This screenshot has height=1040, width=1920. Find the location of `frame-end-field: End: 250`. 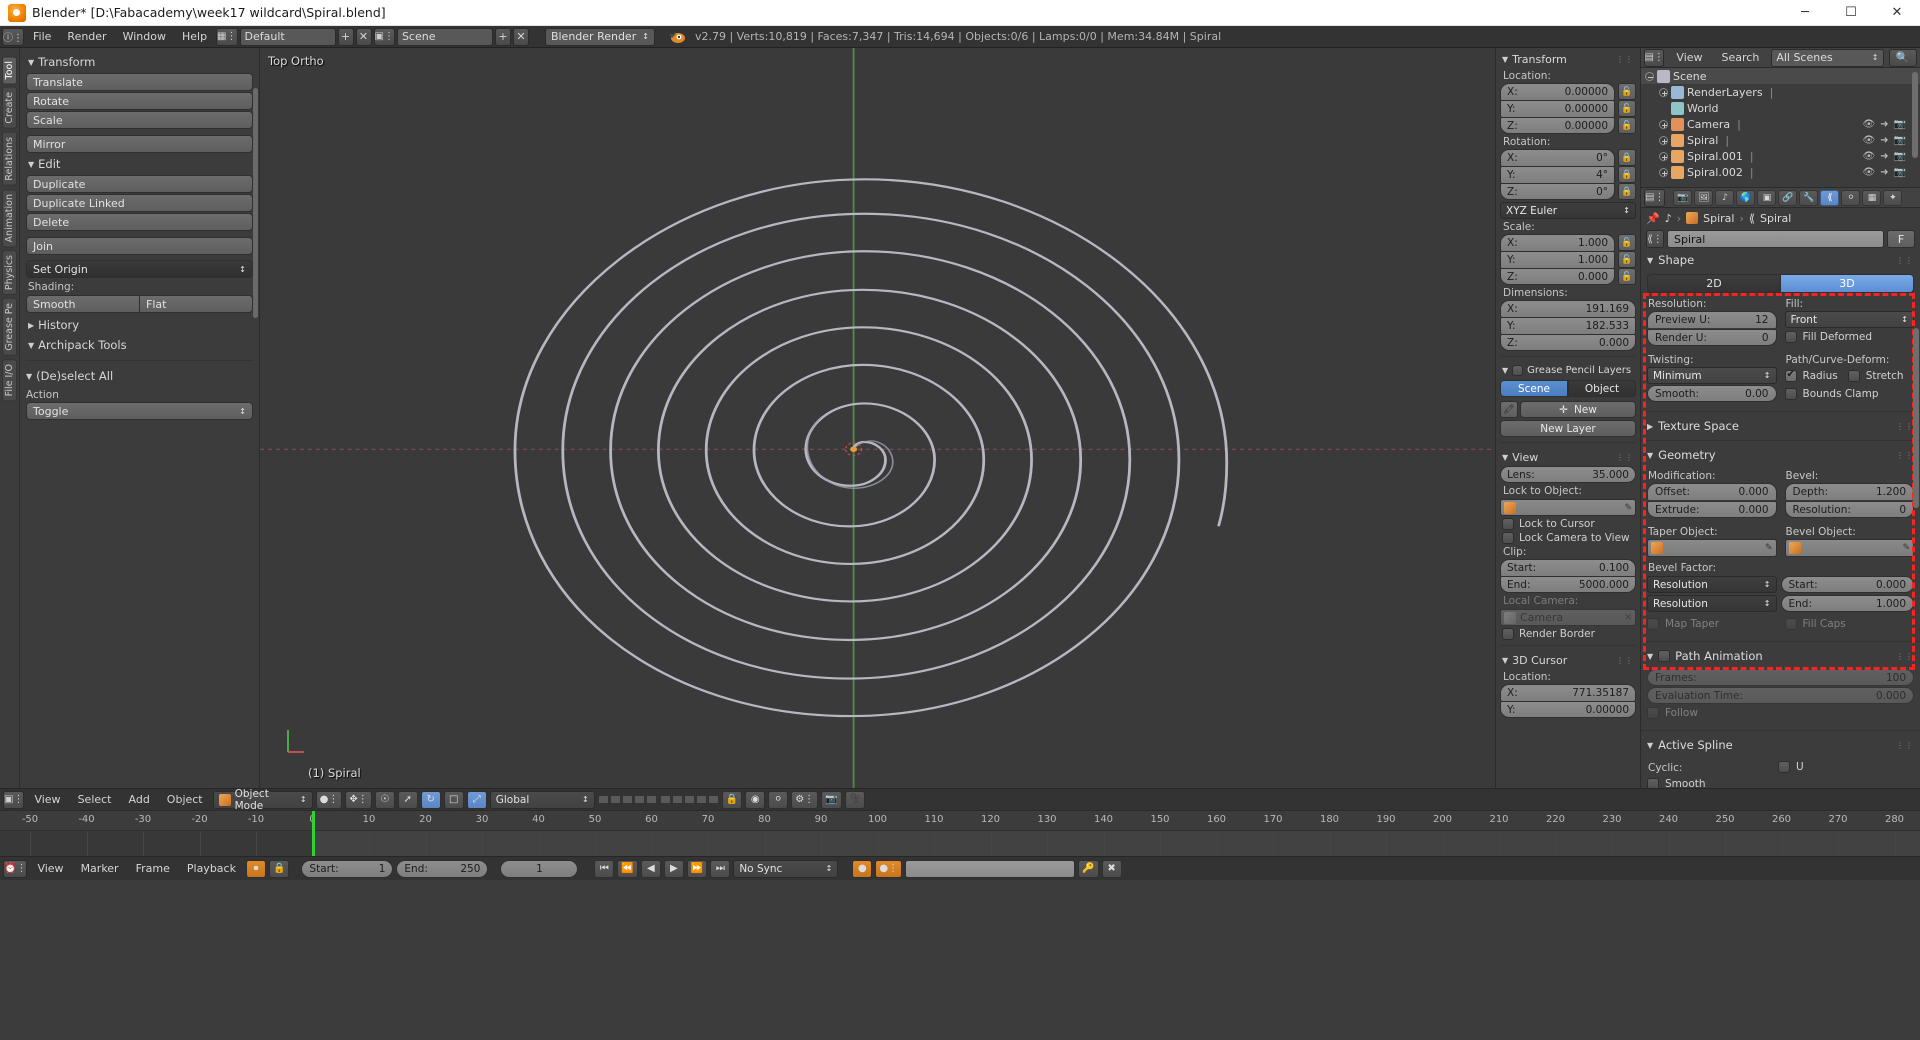

frame-end-field: End: 250 is located at coordinates (442, 868).